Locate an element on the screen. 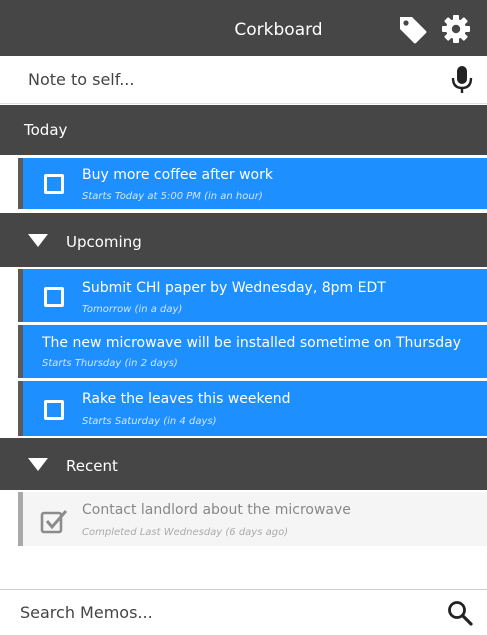 The height and width of the screenshot is (635, 487). memo-text: Rake the leaves this weekend is located at coordinates (186, 399).